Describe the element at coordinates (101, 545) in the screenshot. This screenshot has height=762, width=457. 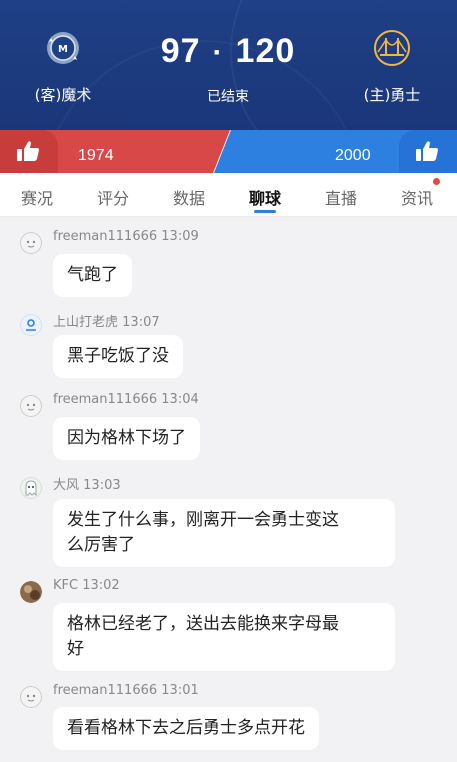
I see `message-text-line: 么厉害了` at that location.